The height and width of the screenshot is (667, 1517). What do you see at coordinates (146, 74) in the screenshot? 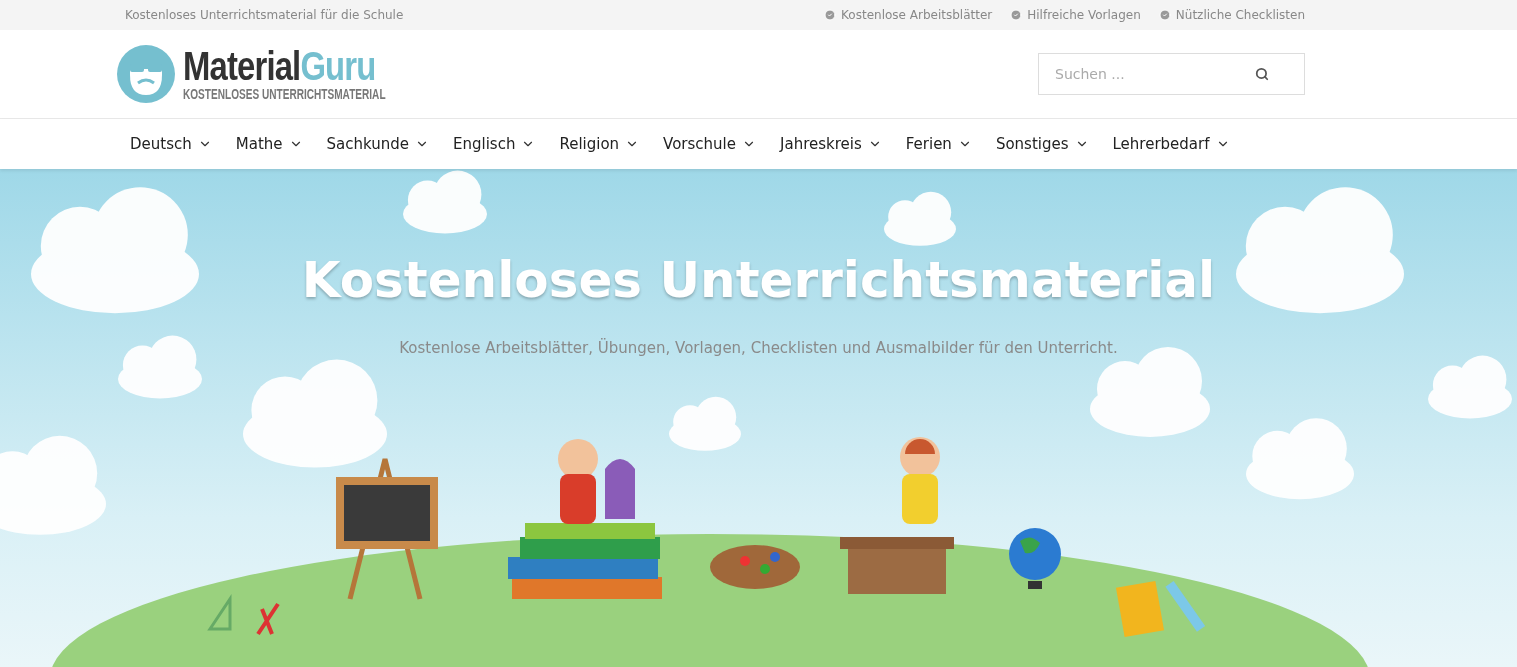
I see `bearded-face-logo-icon` at bounding box center [146, 74].